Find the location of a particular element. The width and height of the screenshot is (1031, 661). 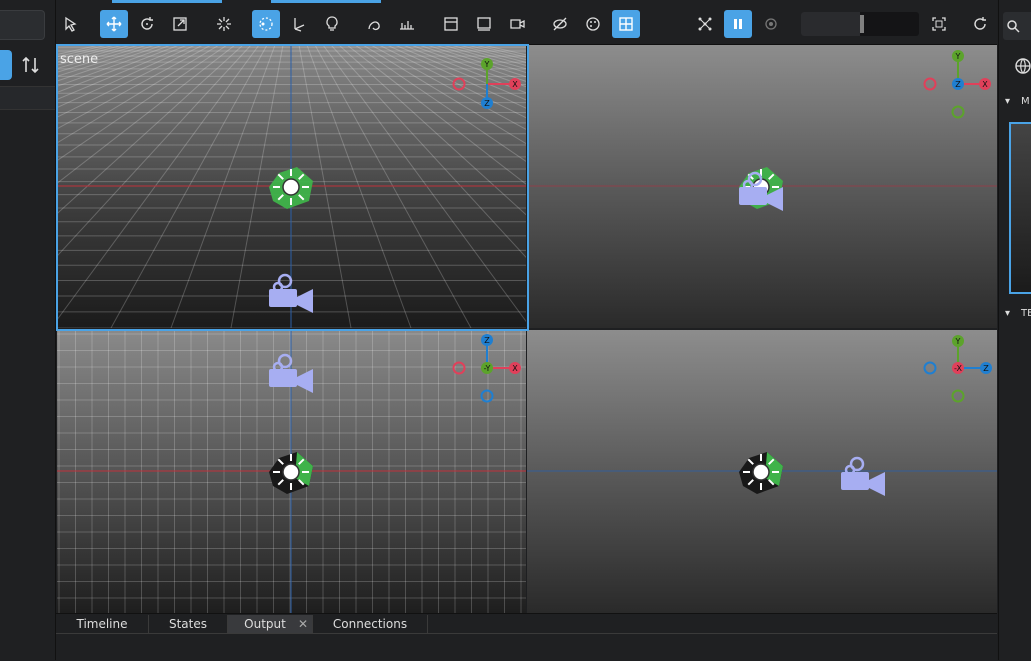

frame-button is located at coordinates (451, 24).